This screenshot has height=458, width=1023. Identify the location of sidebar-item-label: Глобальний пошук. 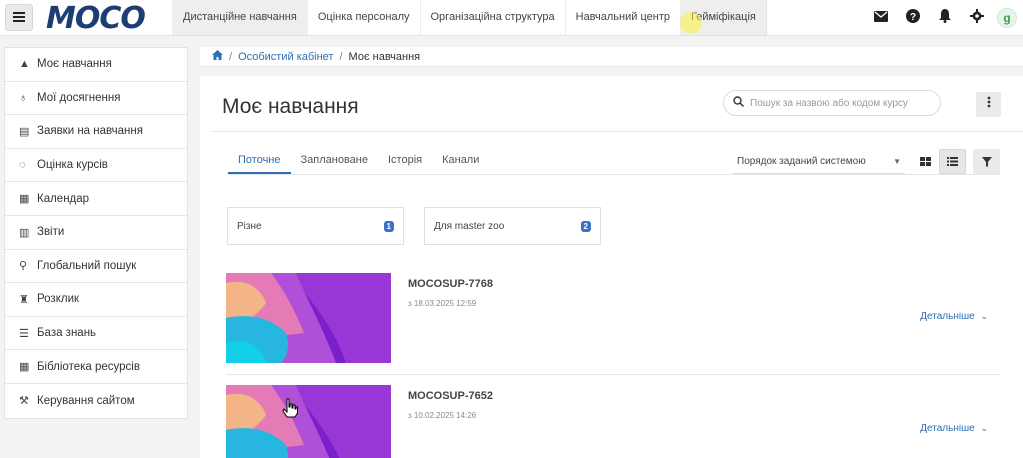
(87, 265).